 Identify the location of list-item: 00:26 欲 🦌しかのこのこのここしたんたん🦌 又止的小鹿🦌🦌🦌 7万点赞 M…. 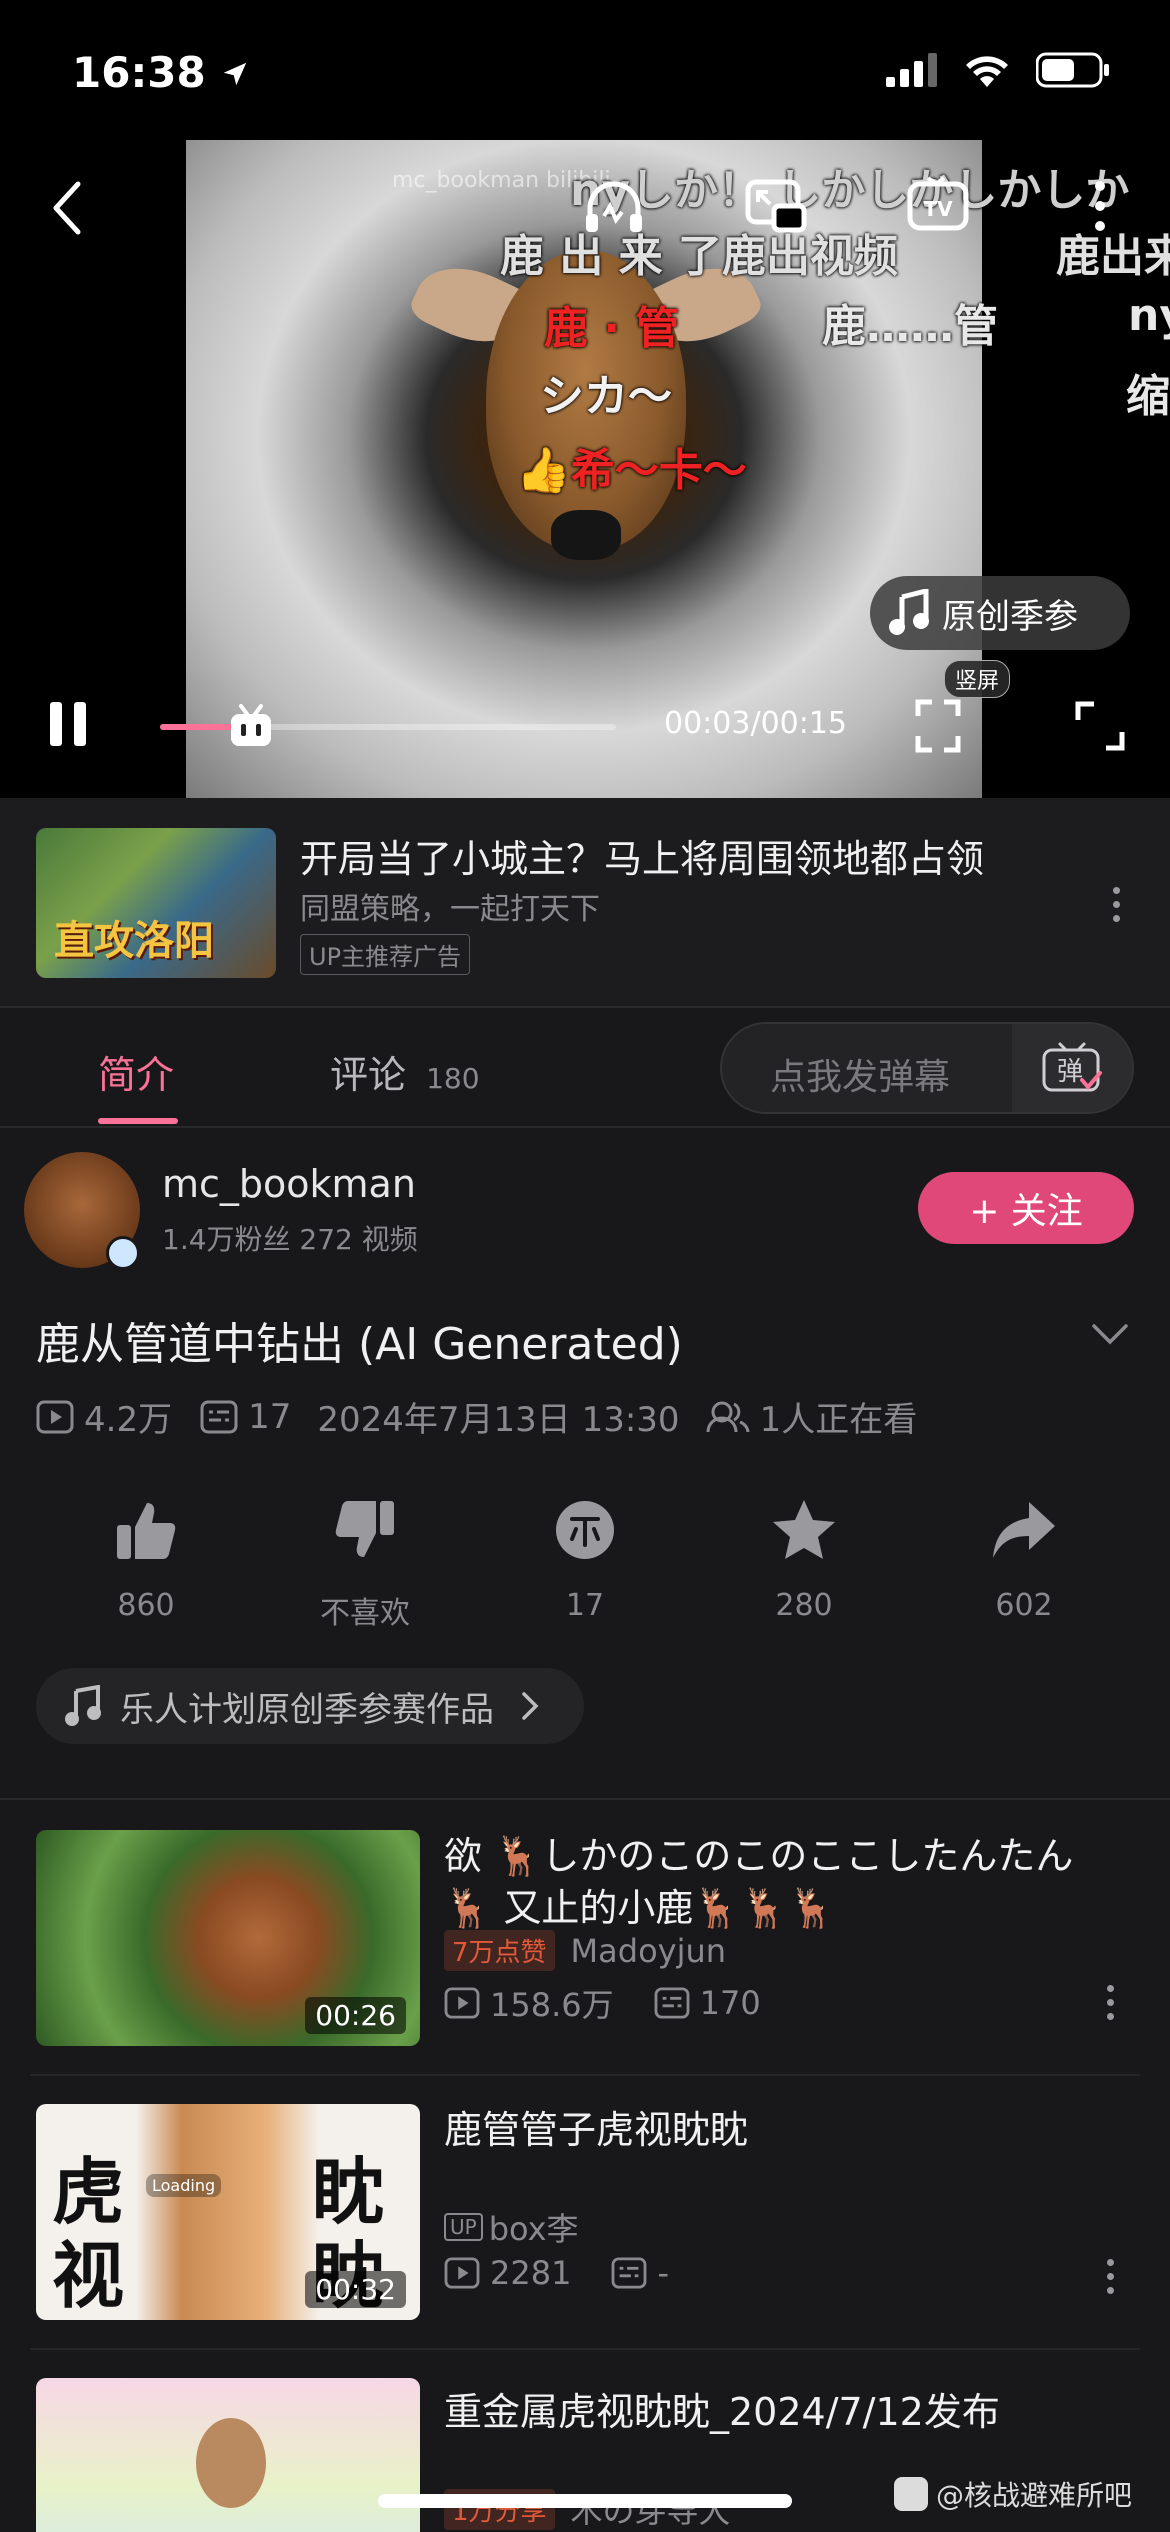
(585, 1939).